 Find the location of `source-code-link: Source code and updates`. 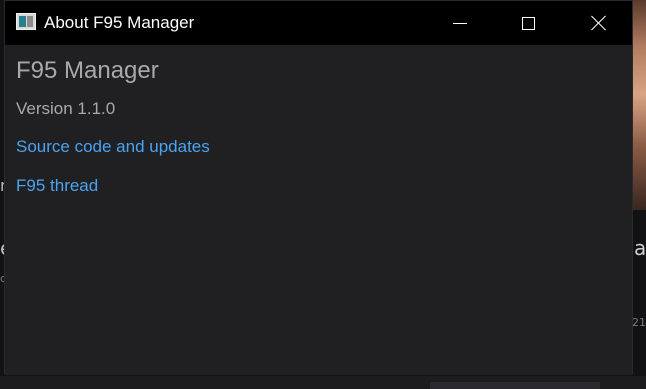

source-code-link: Source code and updates is located at coordinates (113, 147).